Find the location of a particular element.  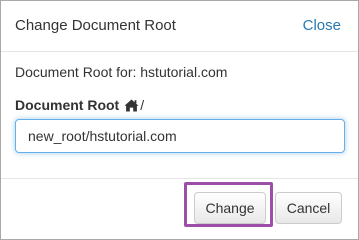

document-root-label: Document Root / is located at coordinates (79, 105).